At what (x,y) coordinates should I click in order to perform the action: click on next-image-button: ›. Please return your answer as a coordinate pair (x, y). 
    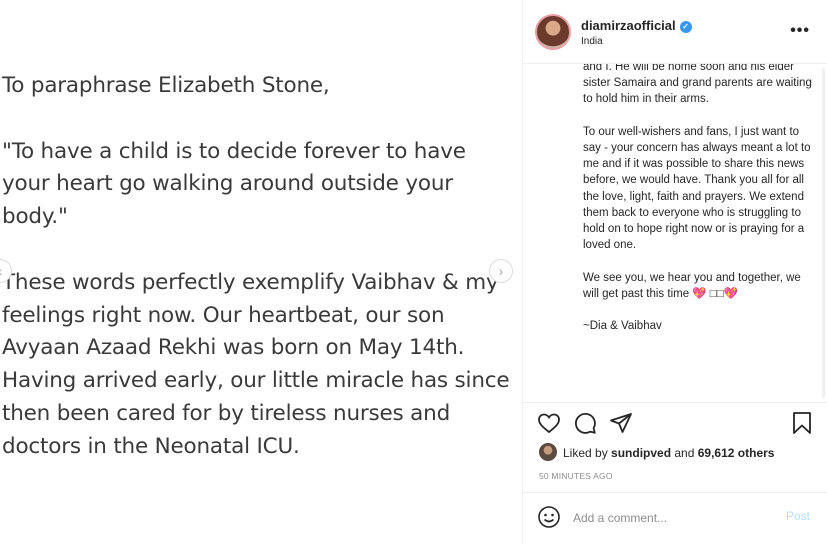
    Looking at the image, I should click on (501, 271).